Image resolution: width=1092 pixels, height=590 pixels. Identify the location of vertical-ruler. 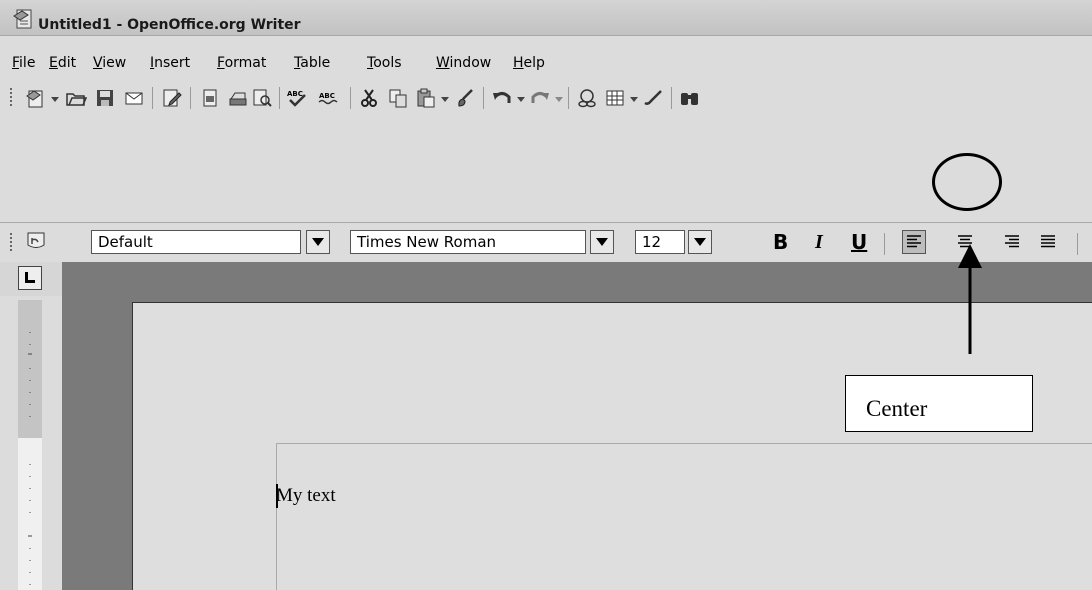
(30, 445).